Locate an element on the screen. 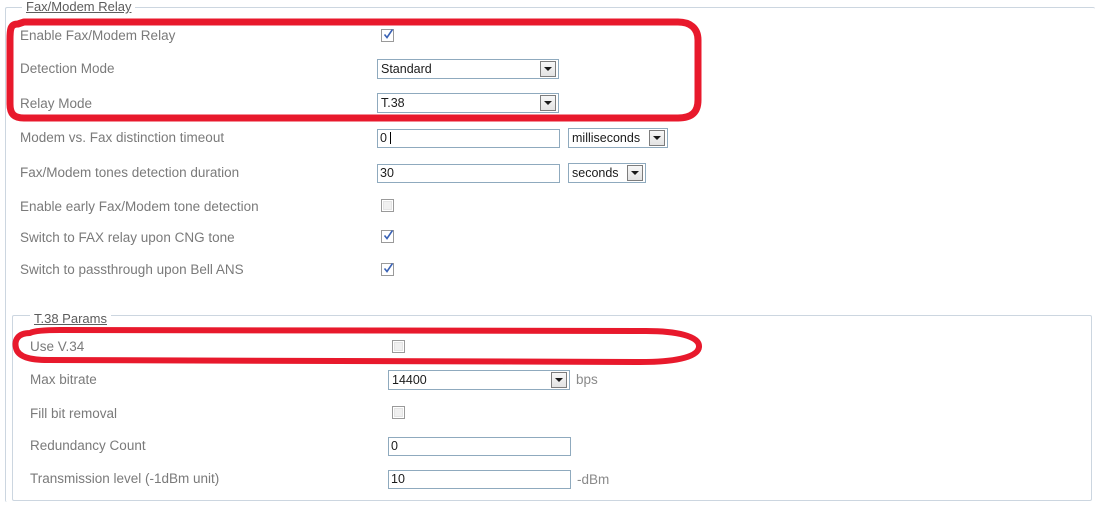 This screenshot has width=1100, height=509. row-switch-passthrough-bell-ans: Switch to passthrough upon Bell ANS is located at coordinates (550, 277).